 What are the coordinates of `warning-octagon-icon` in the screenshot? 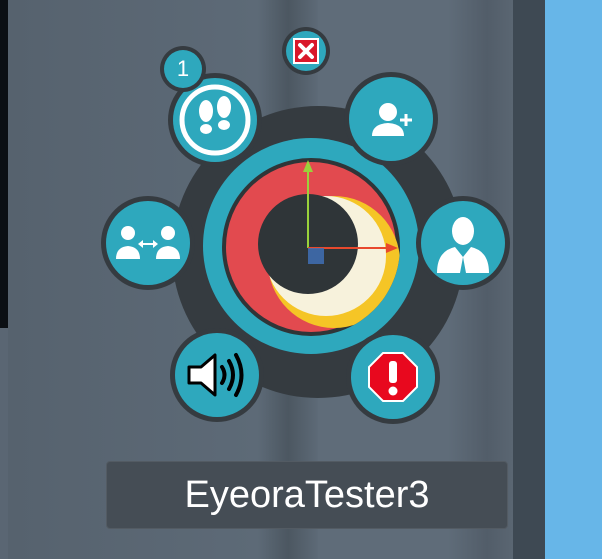 It's located at (393, 377).